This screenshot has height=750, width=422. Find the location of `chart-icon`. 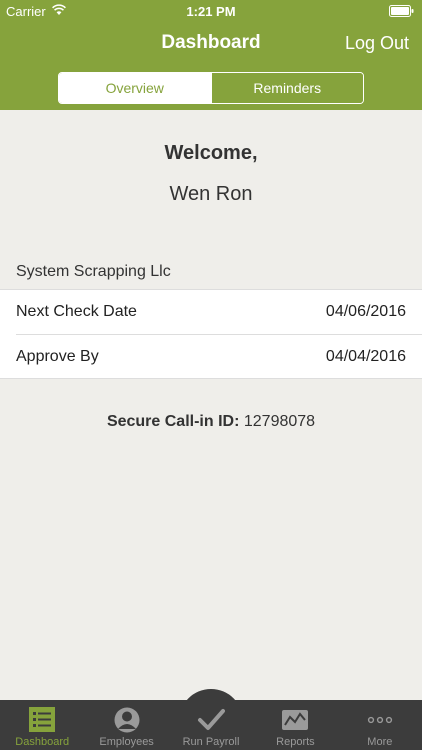

chart-icon is located at coordinates (295, 720).